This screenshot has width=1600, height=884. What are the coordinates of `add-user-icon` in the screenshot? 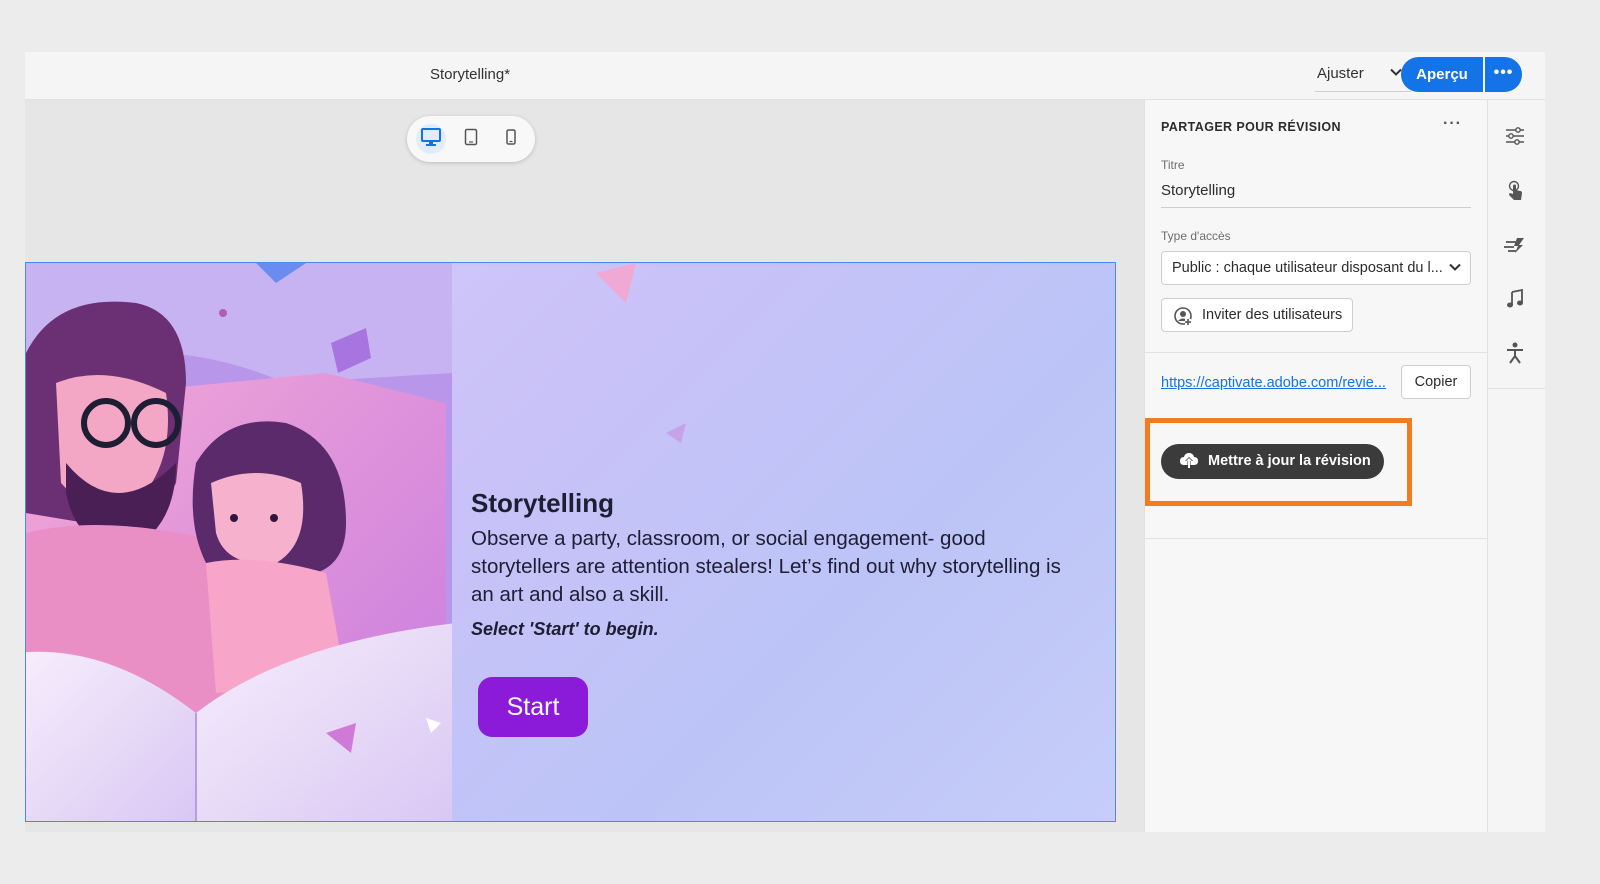 It's located at (1183, 318).